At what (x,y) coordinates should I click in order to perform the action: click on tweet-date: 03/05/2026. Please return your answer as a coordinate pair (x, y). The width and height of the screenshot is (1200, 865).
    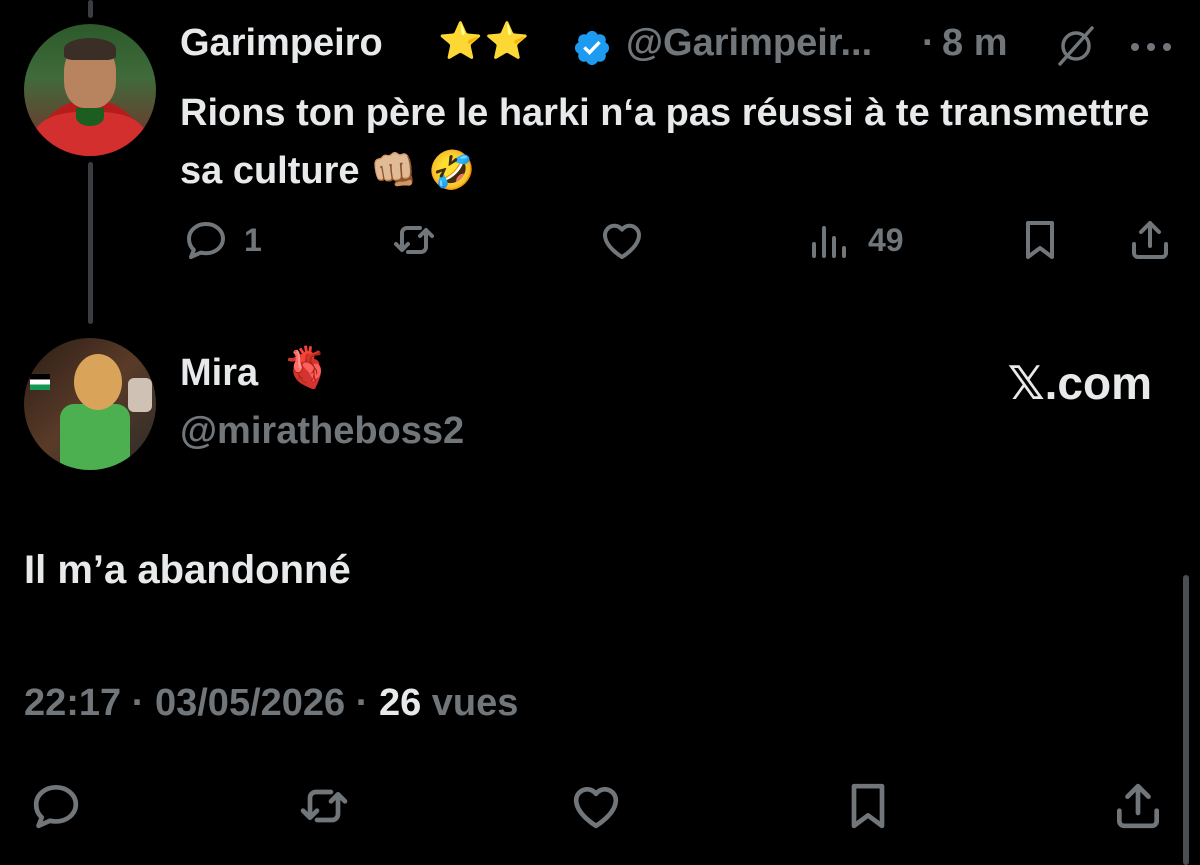
    Looking at the image, I should click on (250, 703).